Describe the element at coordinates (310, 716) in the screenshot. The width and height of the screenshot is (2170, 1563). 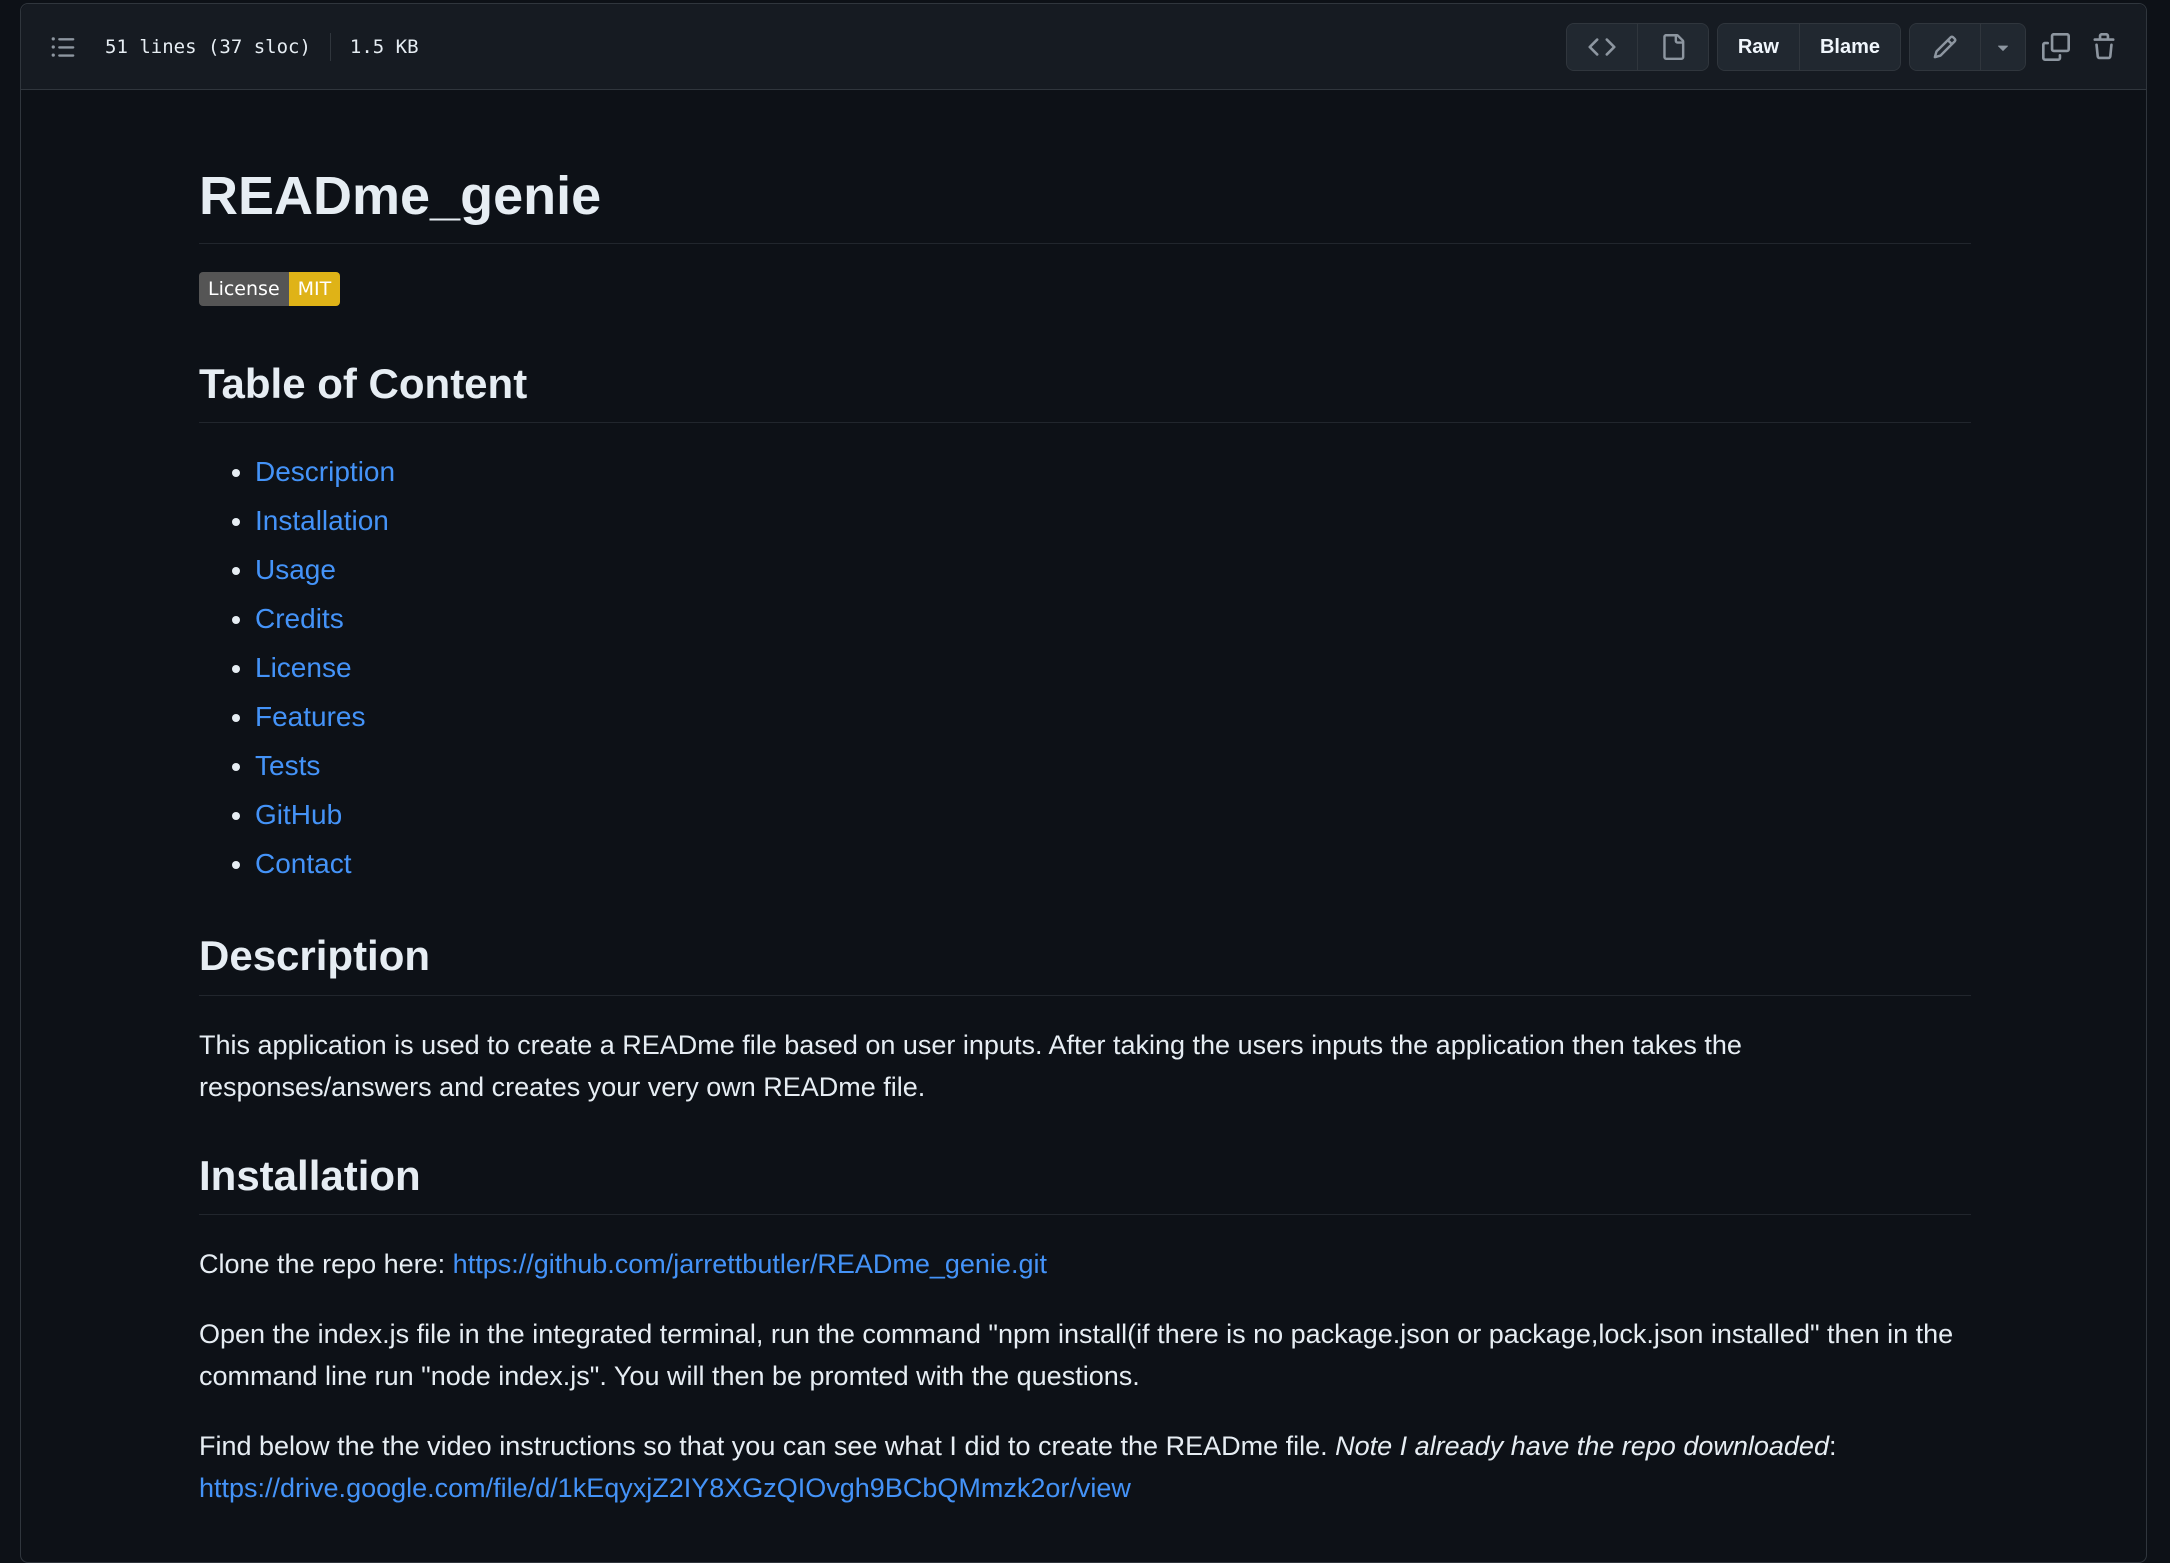
I see `toc-link-features: Features` at that location.